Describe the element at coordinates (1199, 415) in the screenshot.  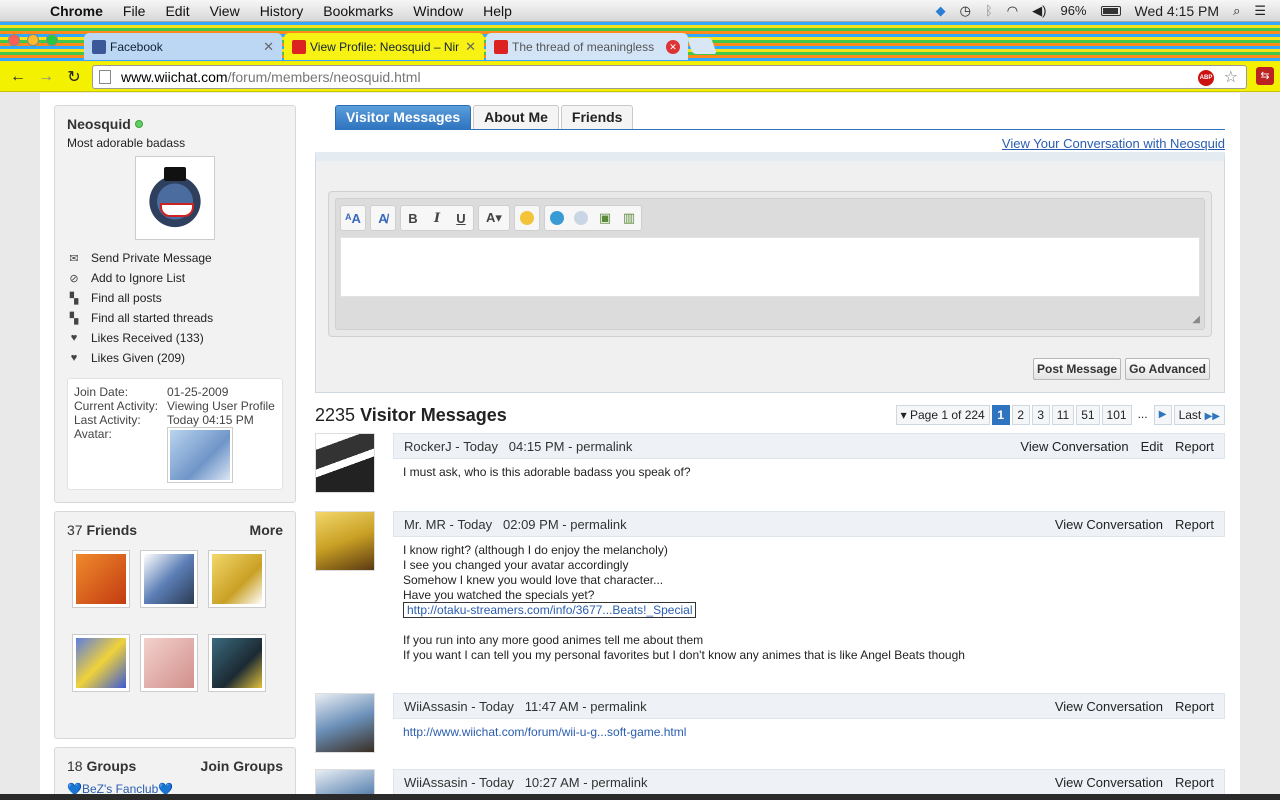
I see `last-page-link: Last ▶▶` at that location.